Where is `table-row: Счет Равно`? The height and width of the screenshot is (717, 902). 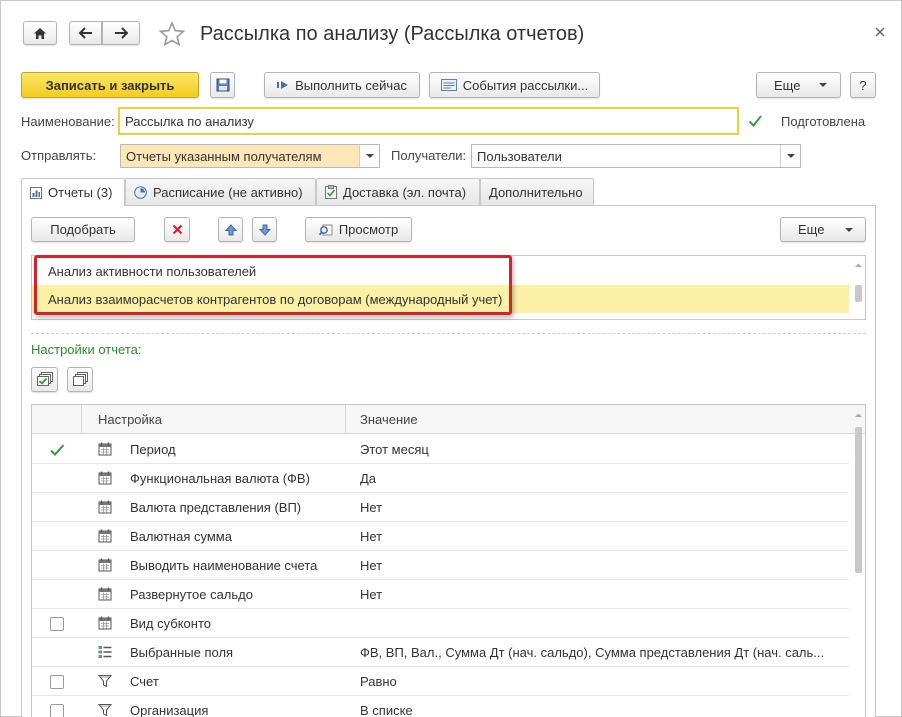 table-row: Счет Равно is located at coordinates (440, 681).